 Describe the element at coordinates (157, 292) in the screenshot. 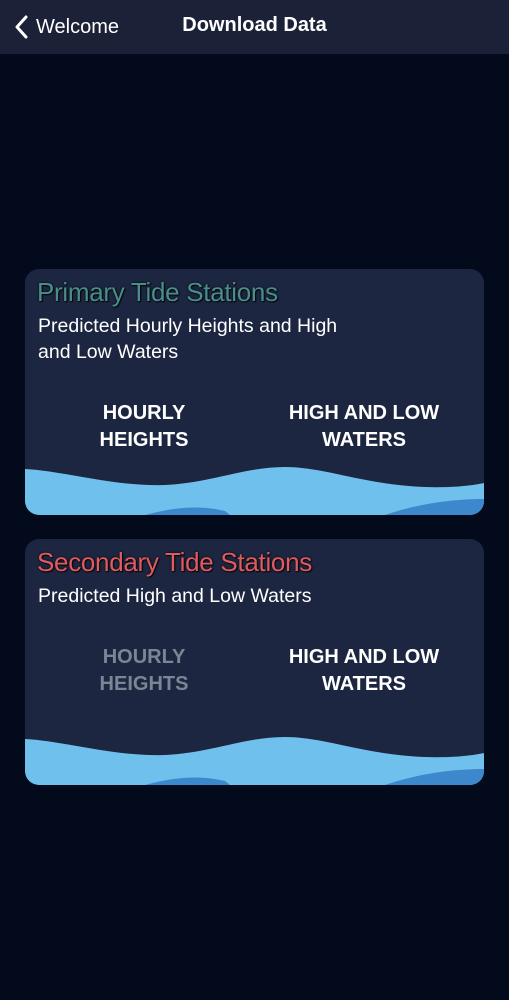

I see `card-title: Primary Tide Stations` at that location.